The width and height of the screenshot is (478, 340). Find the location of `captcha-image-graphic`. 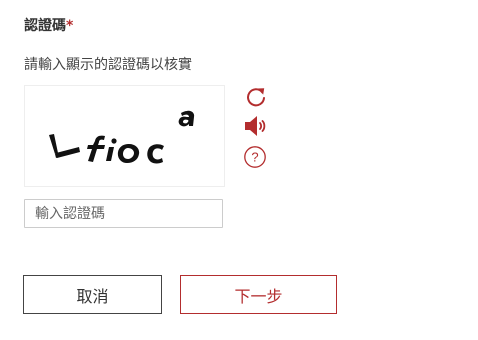

captcha-image-graphic is located at coordinates (122, 137).